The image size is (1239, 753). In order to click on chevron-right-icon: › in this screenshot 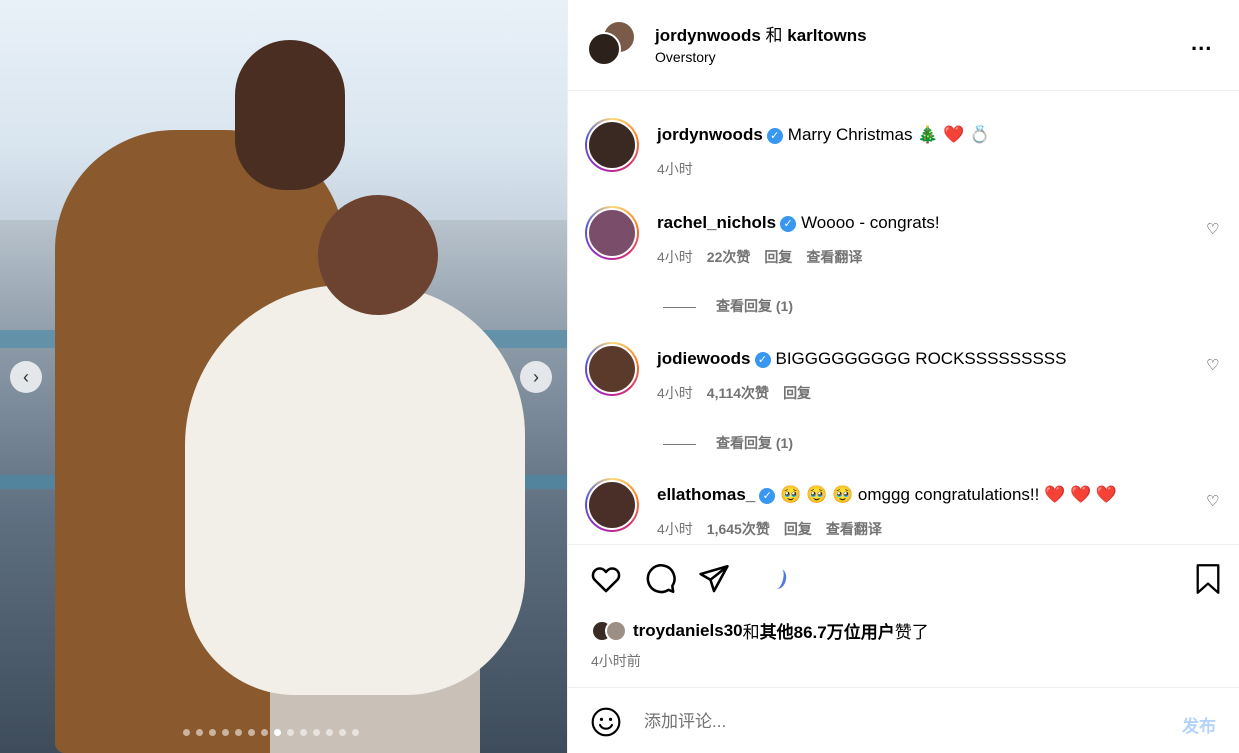, I will do `click(536, 376)`.